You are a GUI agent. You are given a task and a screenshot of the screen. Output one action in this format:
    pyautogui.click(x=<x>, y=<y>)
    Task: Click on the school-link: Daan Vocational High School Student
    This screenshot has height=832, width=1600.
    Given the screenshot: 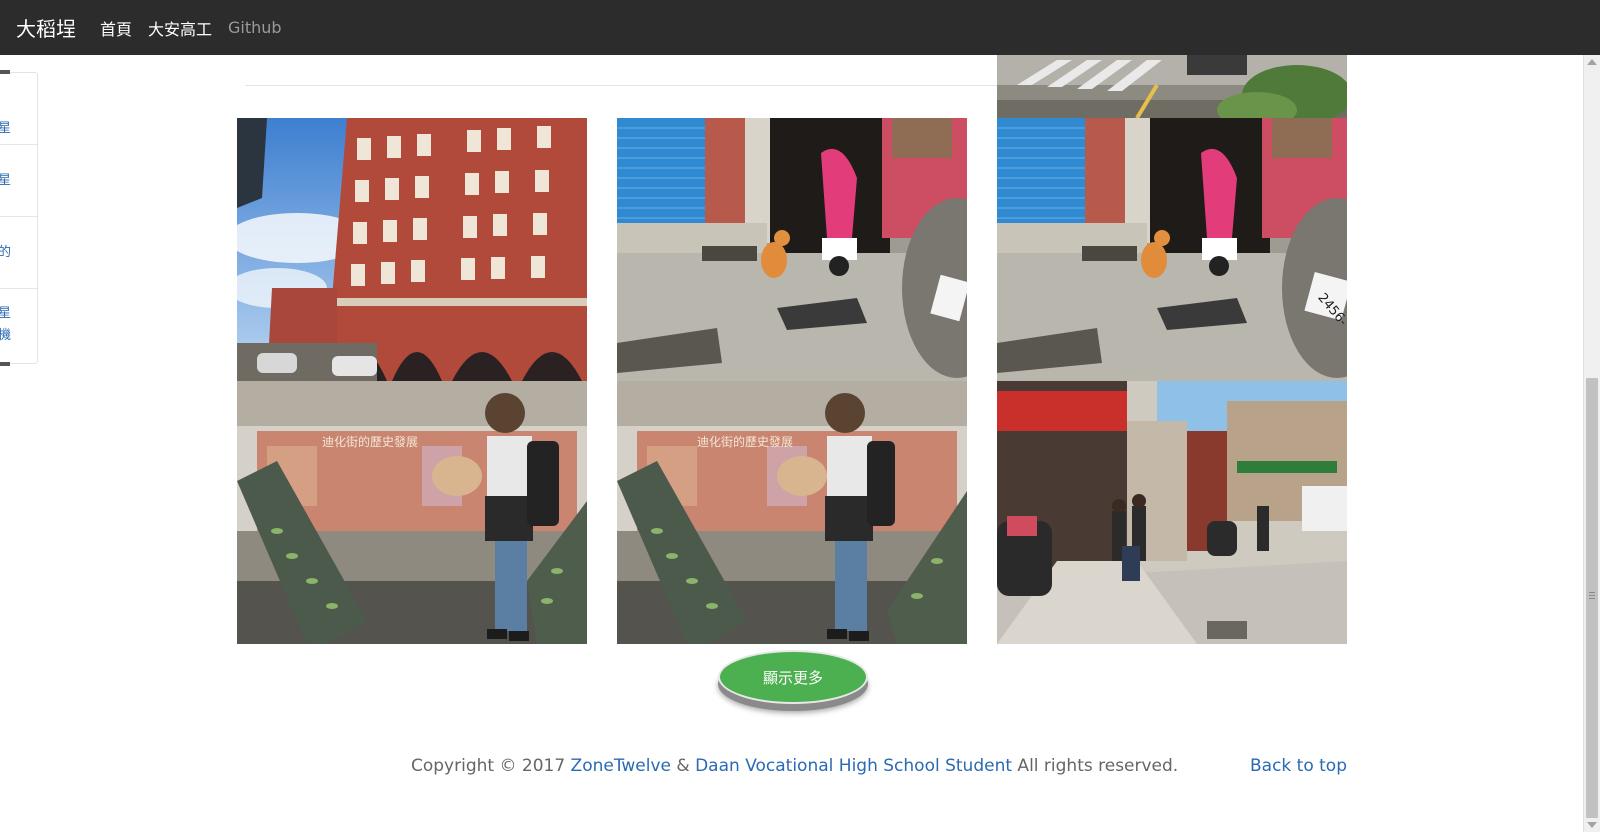 What is the action you would take?
    pyautogui.click(x=853, y=766)
    